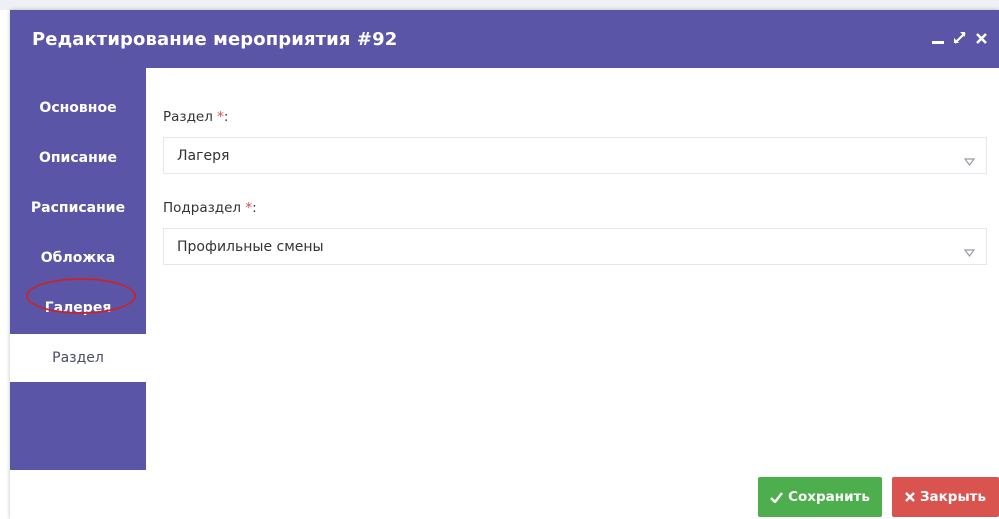  I want to click on sidebar-item-label: Описание, so click(78, 158).